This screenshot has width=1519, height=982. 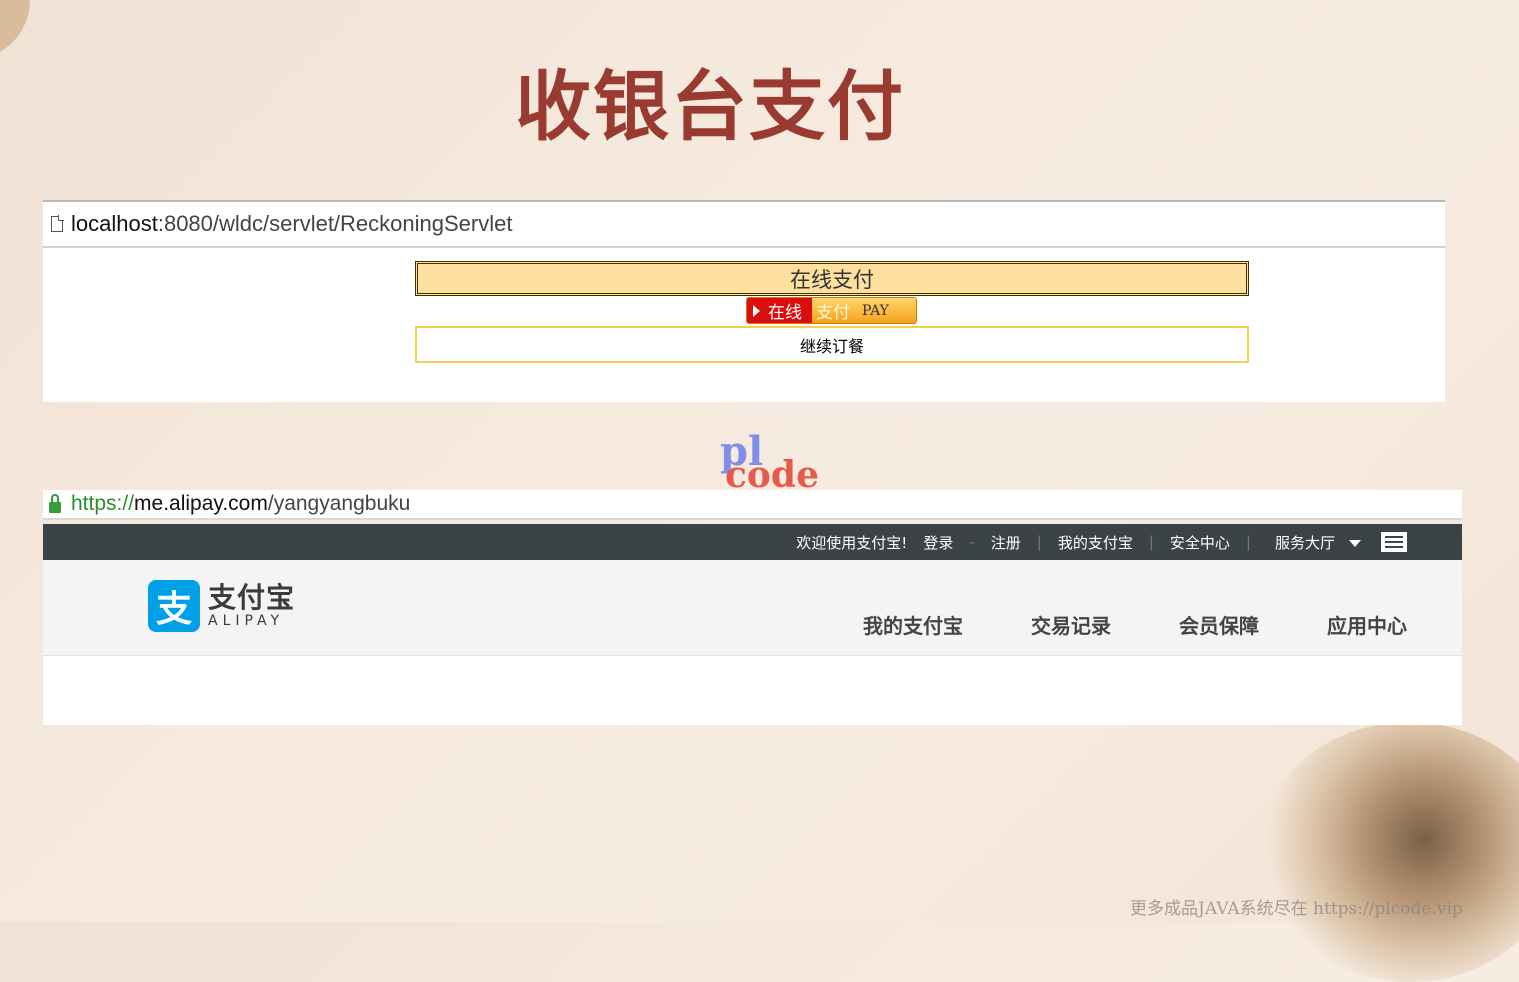 What do you see at coordinates (246, 621) in the screenshot?
I see `logo-en-text: ALIPAY` at bounding box center [246, 621].